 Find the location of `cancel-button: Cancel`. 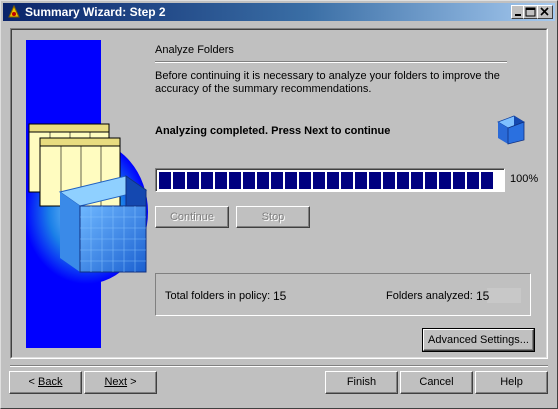

cancel-button: Cancel is located at coordinates (436, 382).